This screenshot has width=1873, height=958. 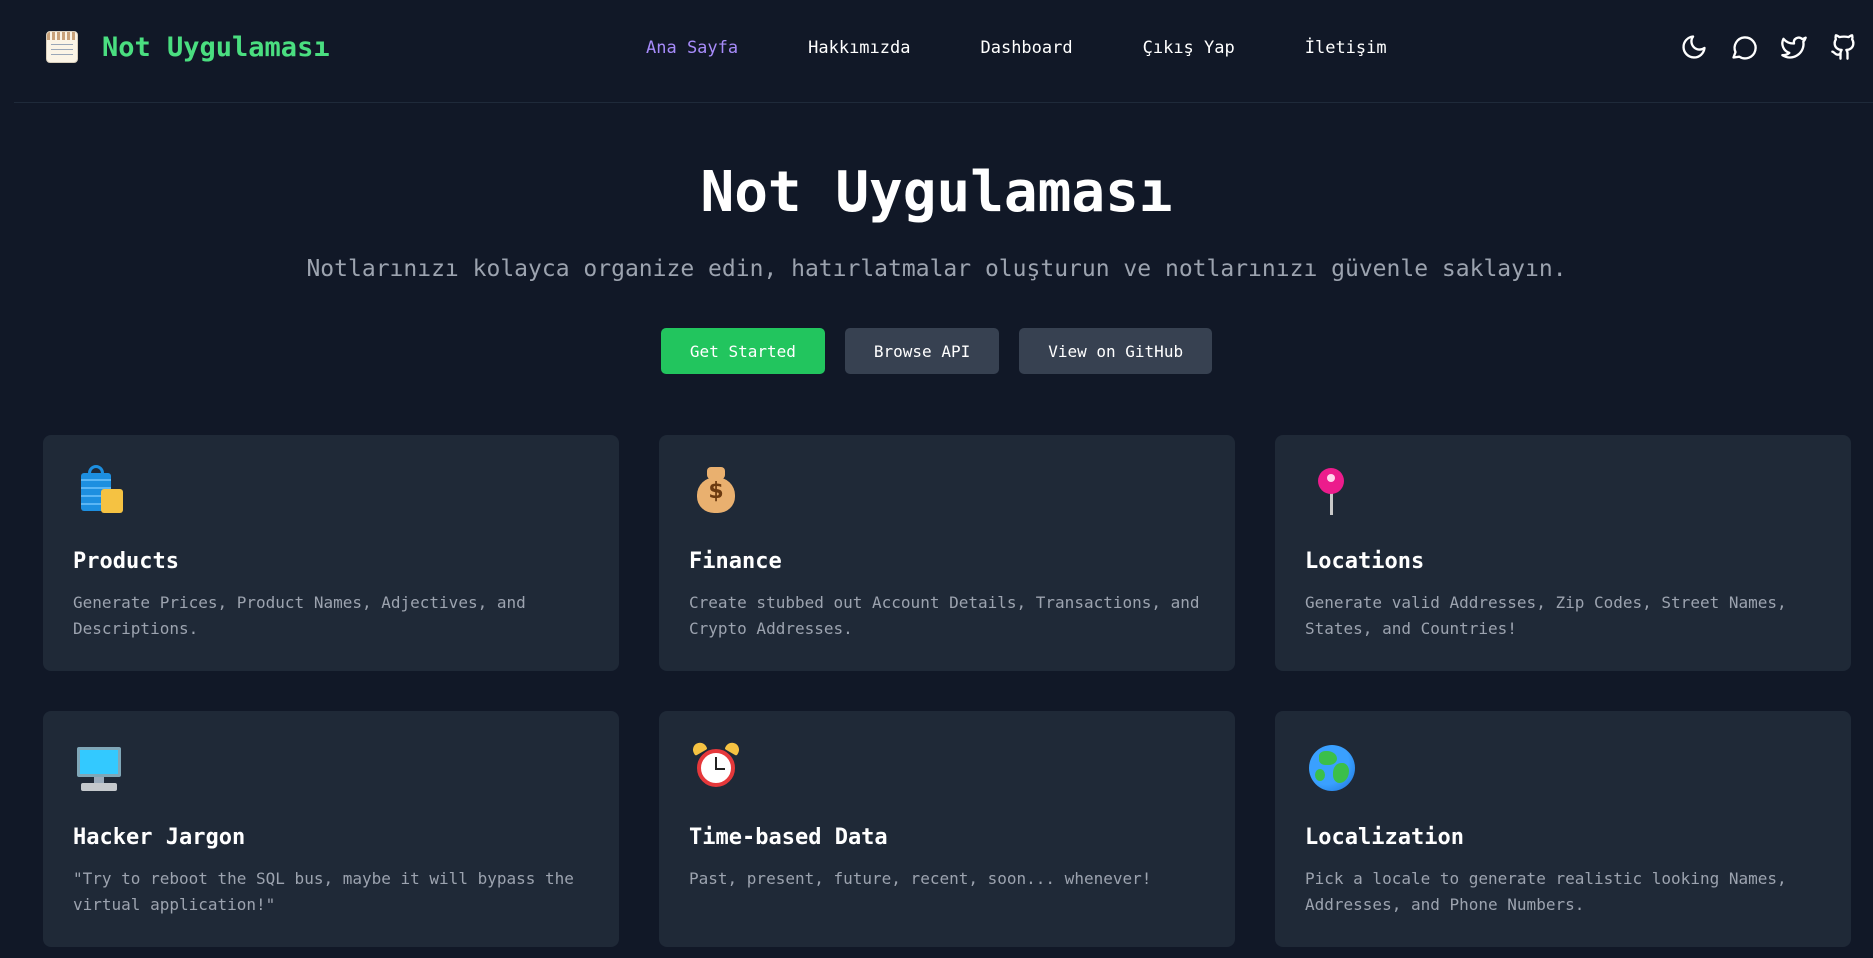 I want to click on nav-link-hakkimizda: Hakkımızda, so click(x=859, y=48).